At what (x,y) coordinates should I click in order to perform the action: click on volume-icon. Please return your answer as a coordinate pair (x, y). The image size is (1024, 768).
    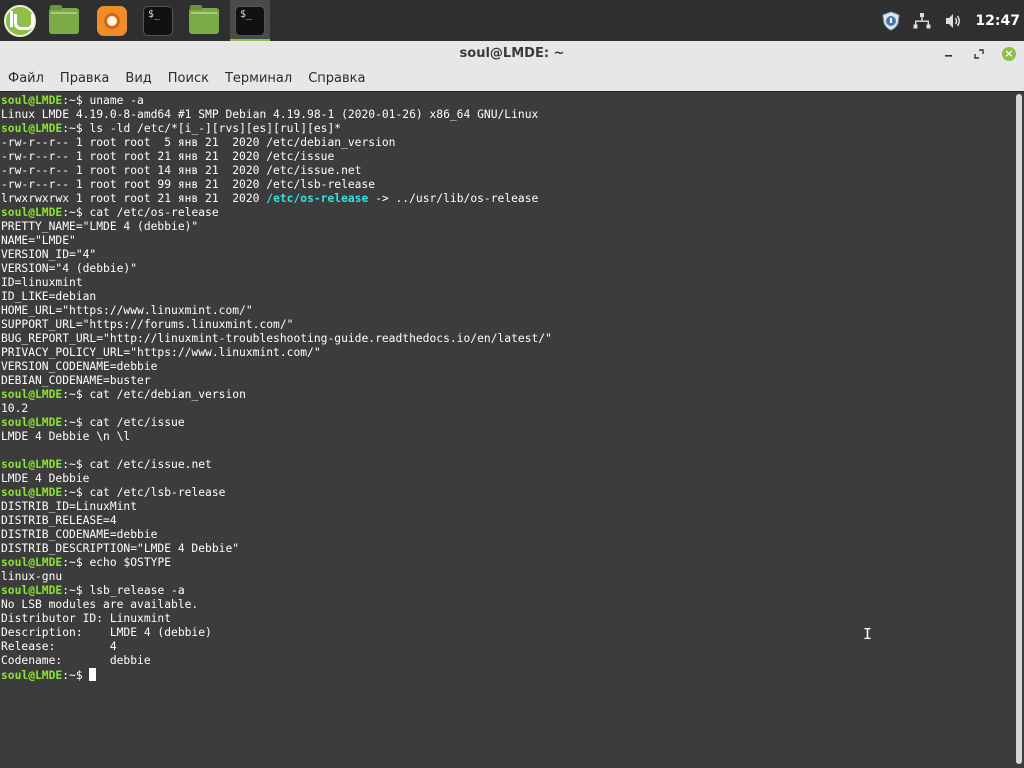
    Looking at the image, I should click on (953, 21).